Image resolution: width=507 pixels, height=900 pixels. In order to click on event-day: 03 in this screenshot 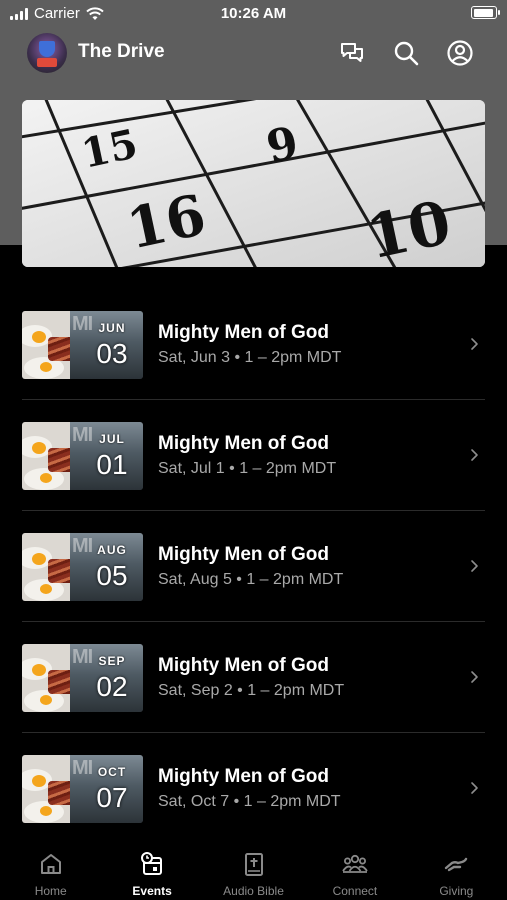, I will do `click(112, 353)`.